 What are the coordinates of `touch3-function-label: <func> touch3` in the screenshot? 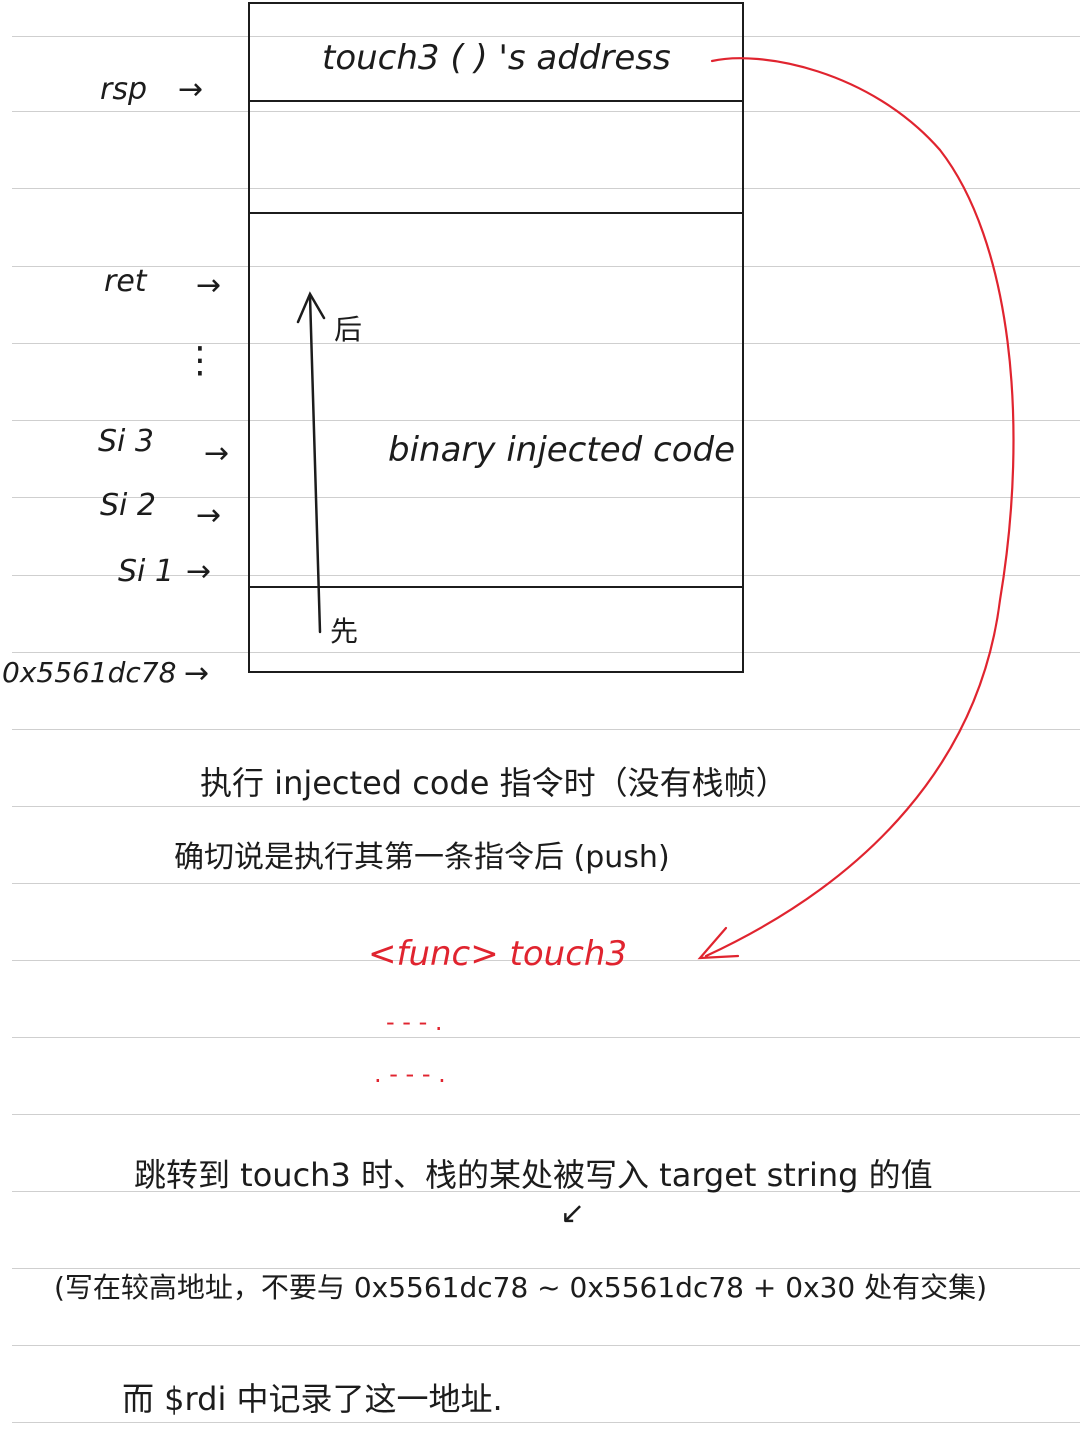 It's located at (498, 954).